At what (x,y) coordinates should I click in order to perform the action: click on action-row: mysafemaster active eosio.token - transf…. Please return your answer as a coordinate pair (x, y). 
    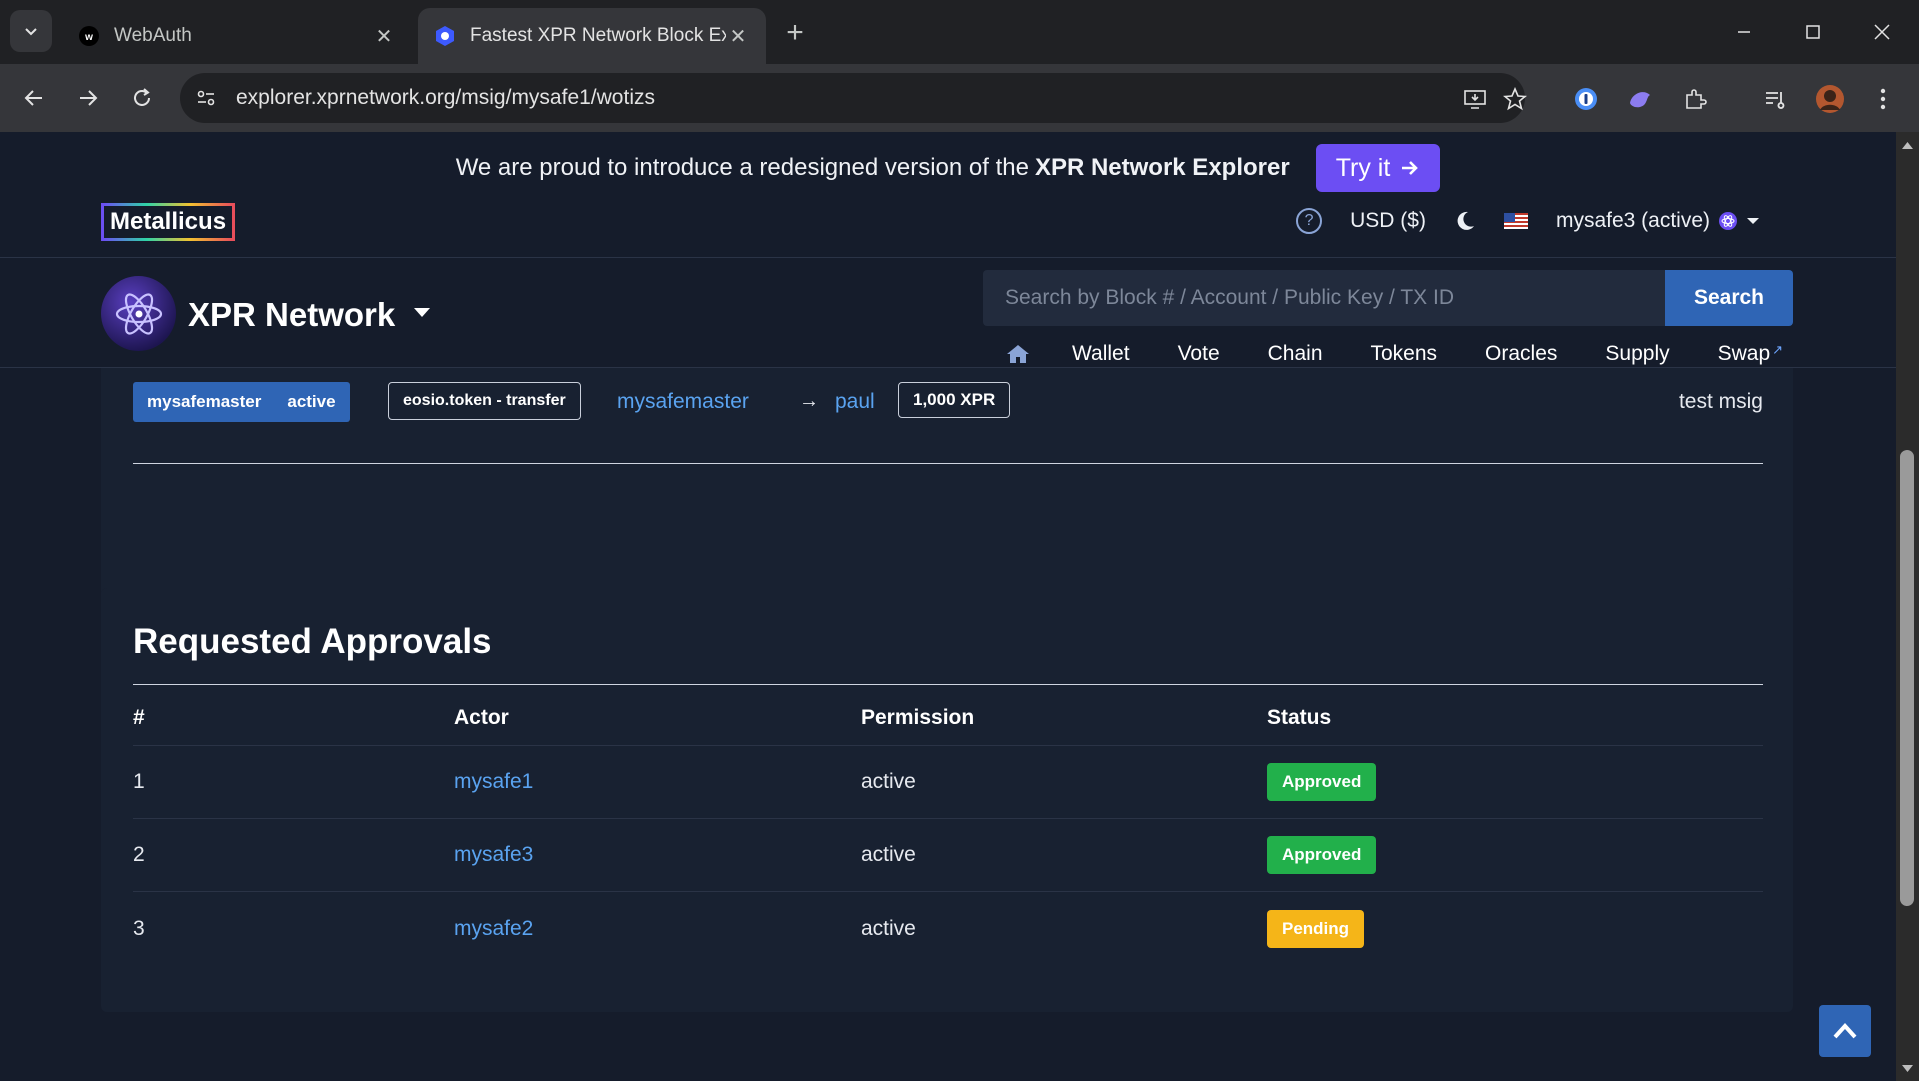
    Looking at the image, I should click on (948, 406).